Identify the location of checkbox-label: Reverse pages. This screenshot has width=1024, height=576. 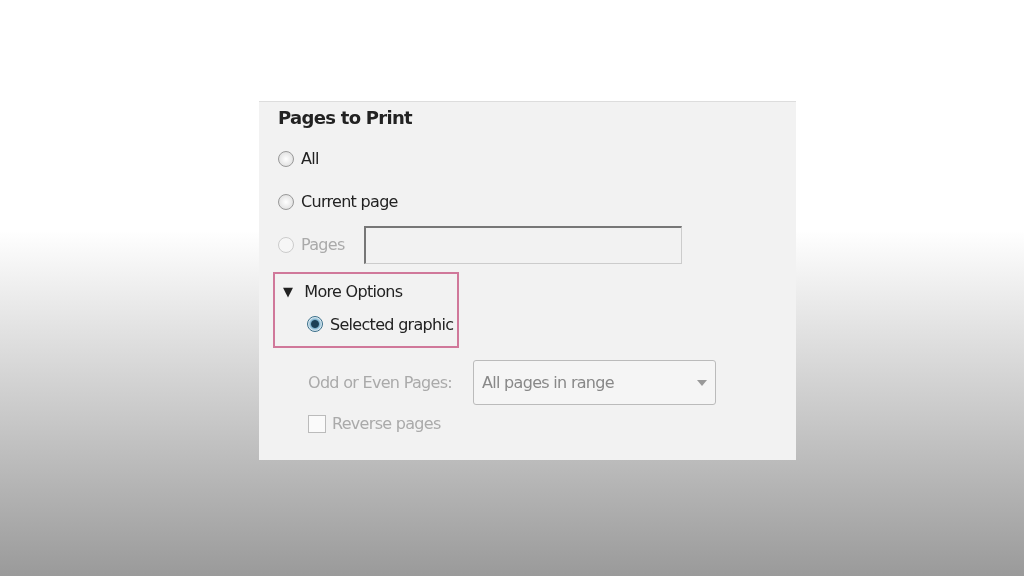
(386, 423).